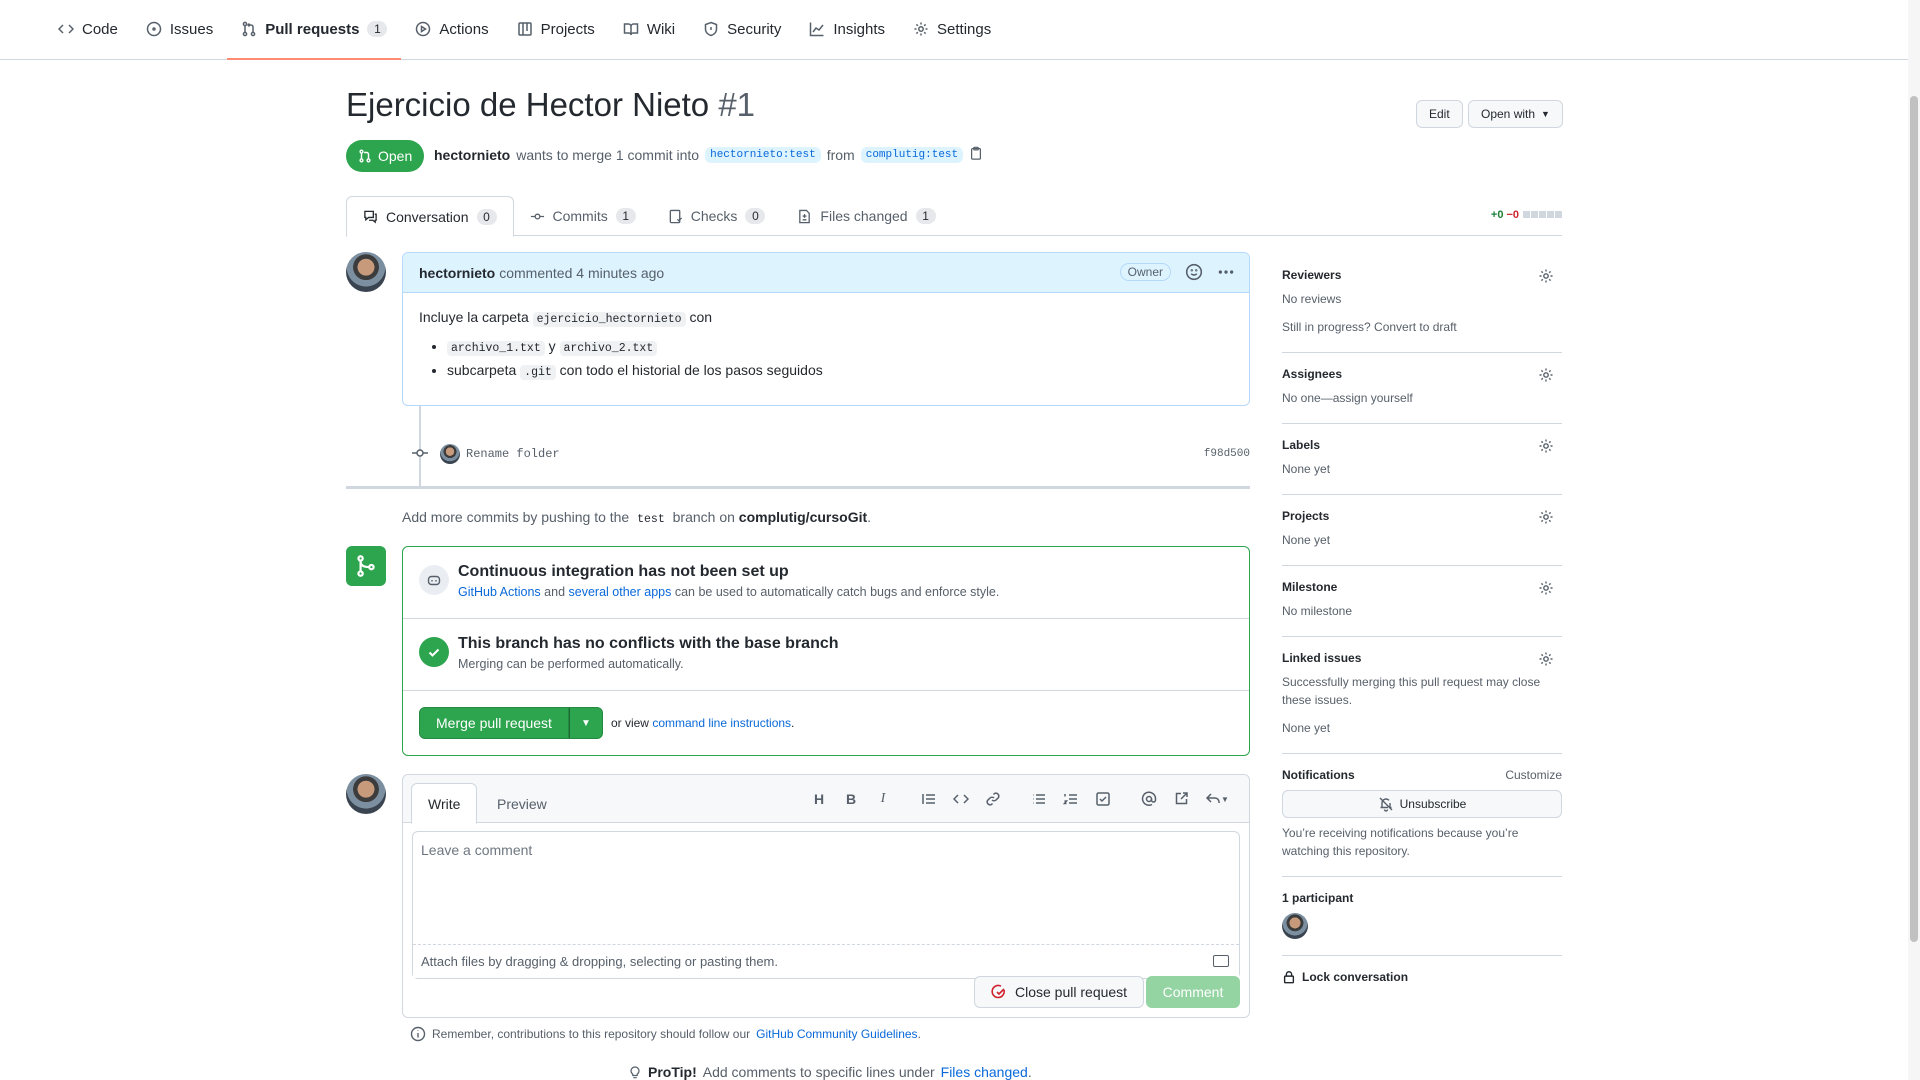 This screenshot has height=1080, width=1920. What do you see at coordinates (1217, 799) in the screenshot?
I see `reply-icon: ▼` at bounding box center [1217, 799].